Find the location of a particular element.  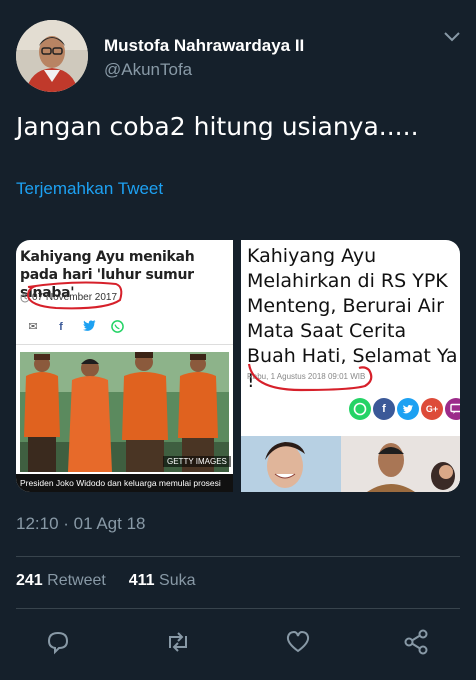

tweet-stats: 241 Retweet 411 Suka is located at coordinates (106, 581).